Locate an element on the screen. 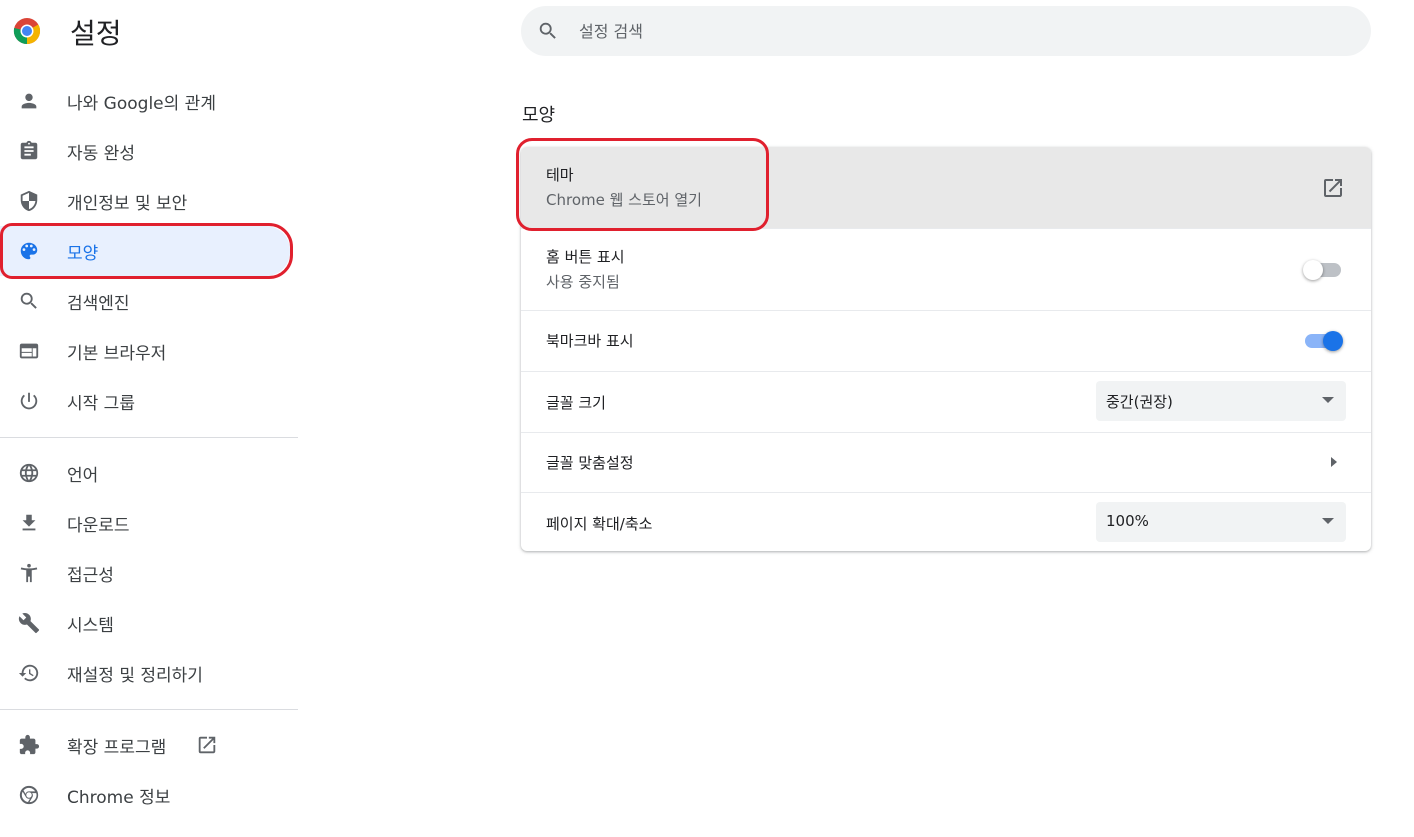 The width and height of the screenshot is (1414, 837). sidebar-item-downloads: 다운로드 is located at coordinates (150, 523).